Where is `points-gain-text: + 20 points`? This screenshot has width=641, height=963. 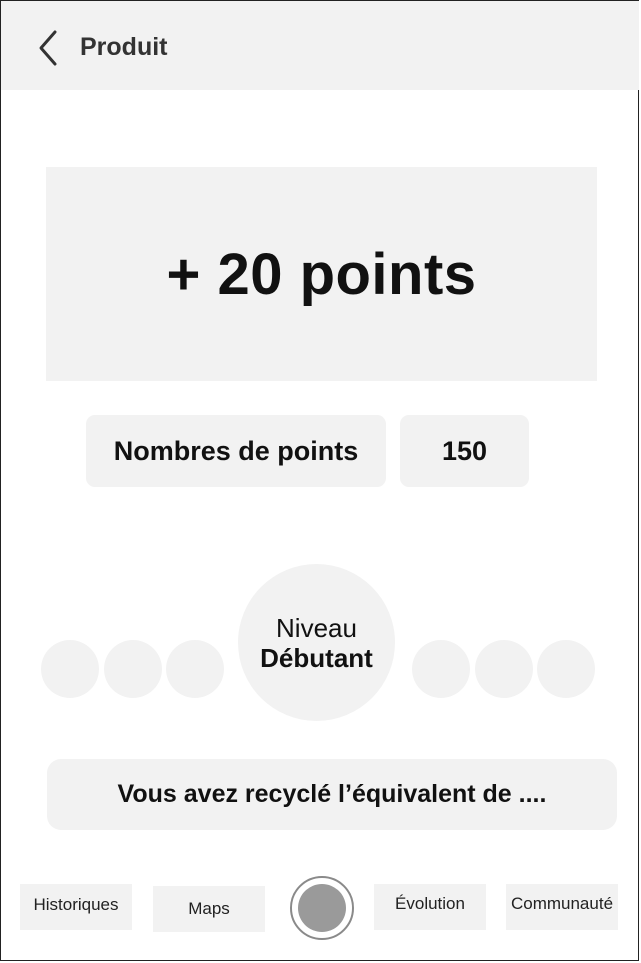 points-gain-text: + 20 points is located at coordinates (321, 274).